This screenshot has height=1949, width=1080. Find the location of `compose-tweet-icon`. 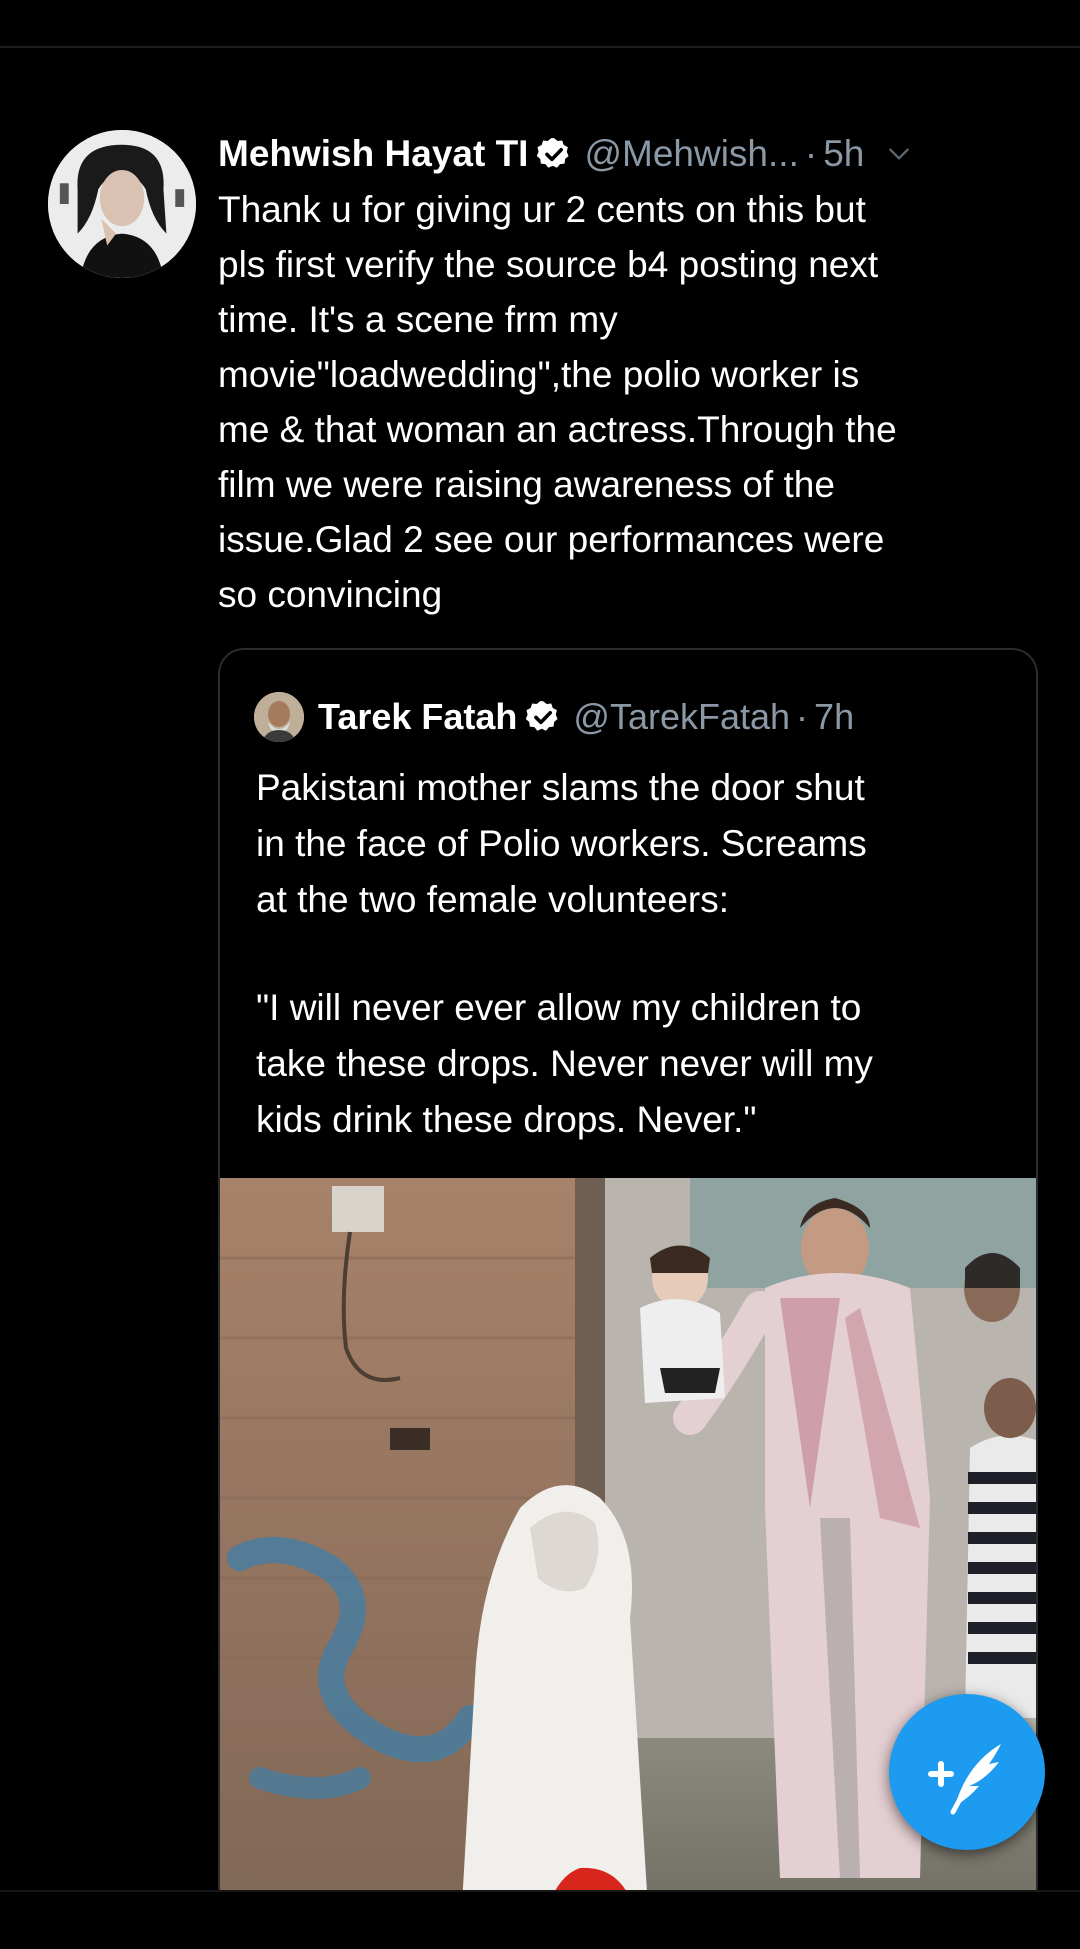

compose-tweet-icon is located at coordinates (964, 1779).